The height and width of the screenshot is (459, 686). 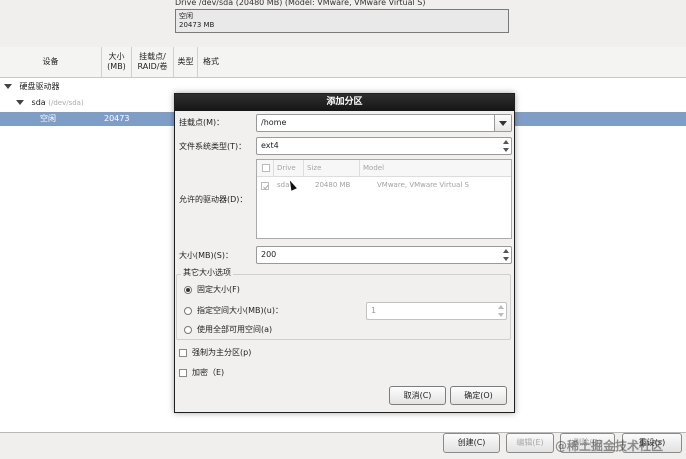 I want to click on cancel-button-label: 取消(C), so click(x=417, y=395).